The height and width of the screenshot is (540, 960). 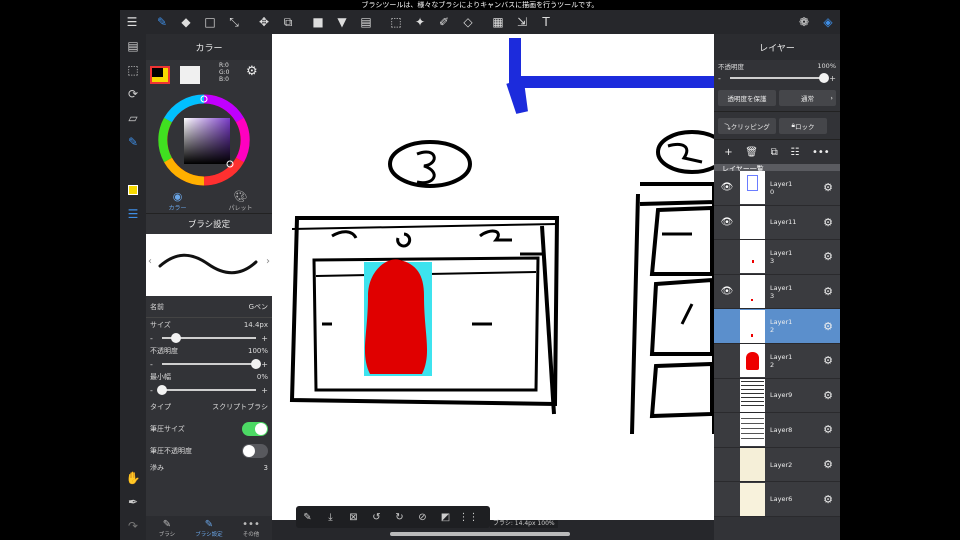 What do you see at coordinates (774, 152) in the screenshot?
I see `duplicate-layer-icon: ⧉` at bounding box center [774, 152].